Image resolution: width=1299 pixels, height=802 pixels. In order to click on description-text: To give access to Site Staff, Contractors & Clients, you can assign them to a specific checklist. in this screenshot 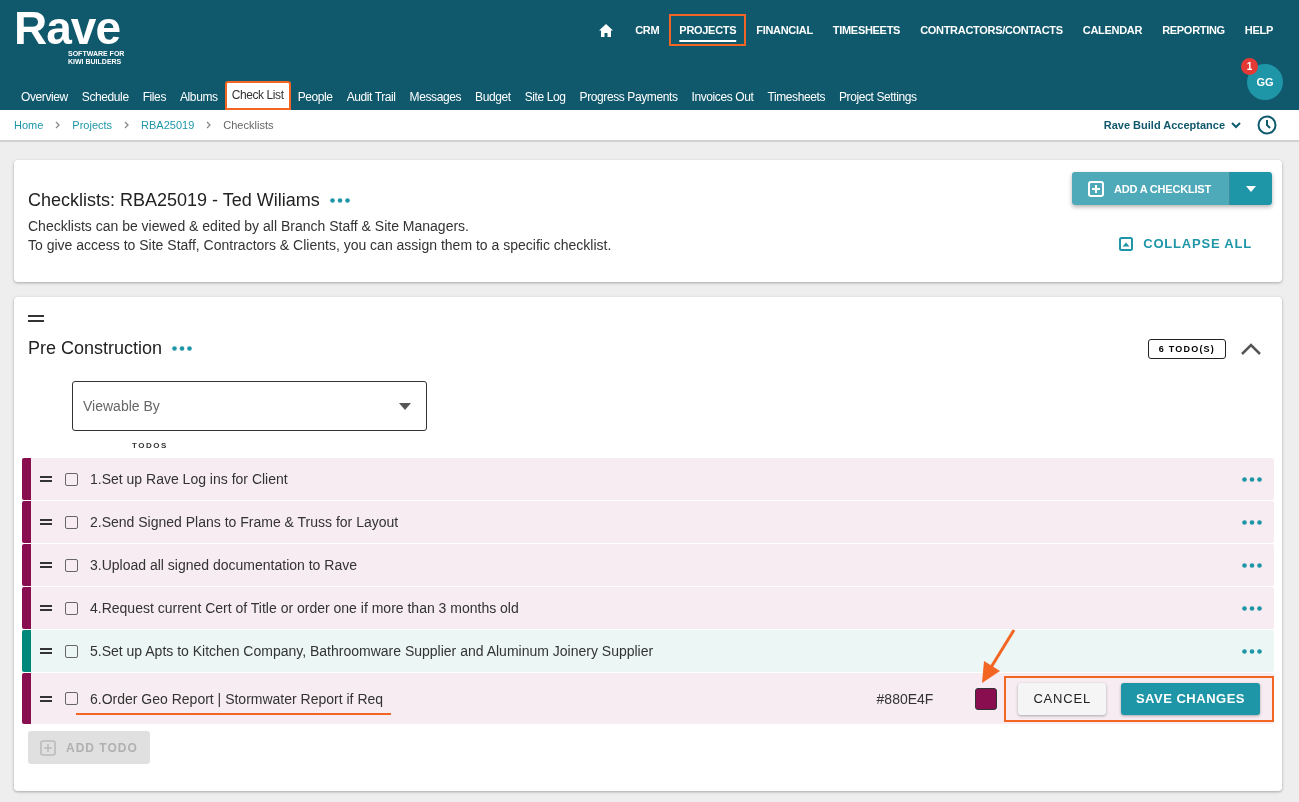, I will do `click(320, 245)`.